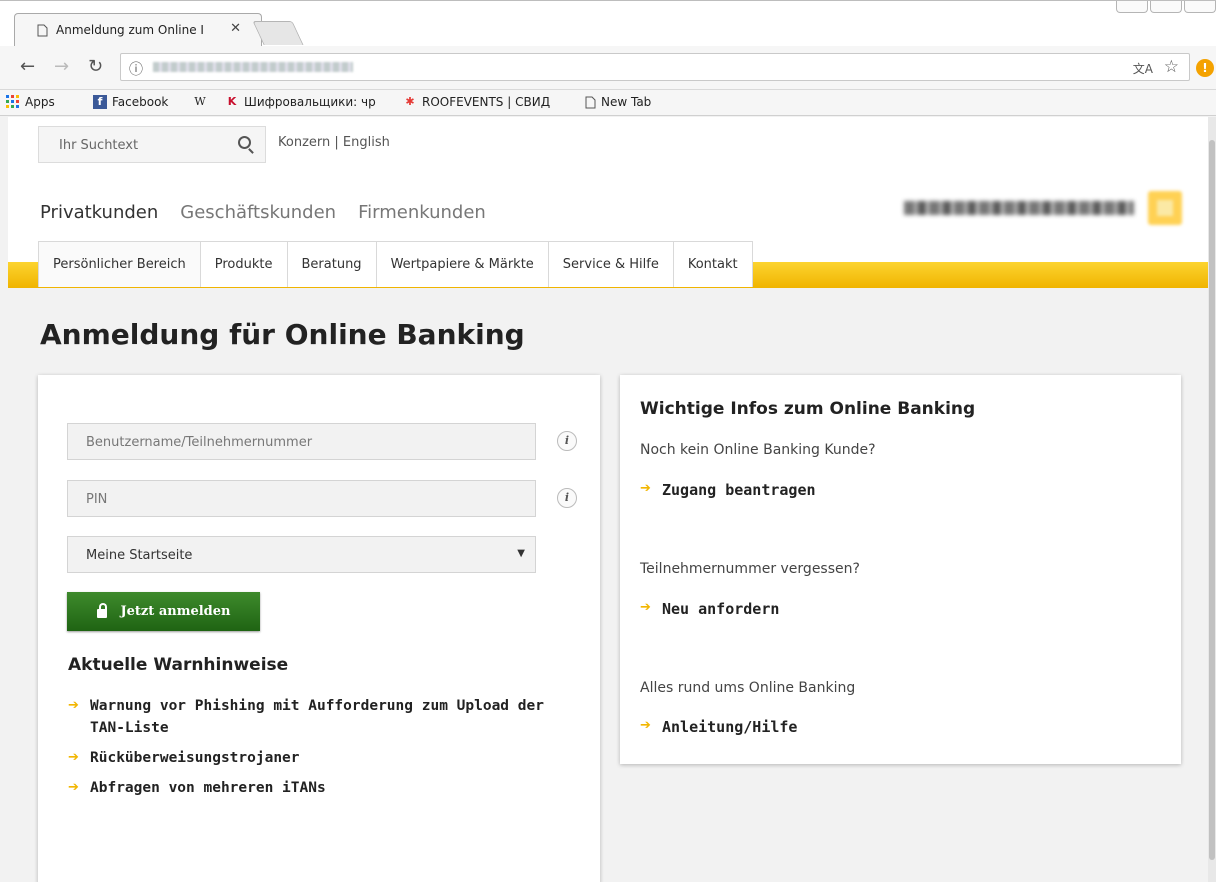  What do you see at coordinates (244, 142) in the screenshot?
I see `search-icon` at bounding box center [244, 142].